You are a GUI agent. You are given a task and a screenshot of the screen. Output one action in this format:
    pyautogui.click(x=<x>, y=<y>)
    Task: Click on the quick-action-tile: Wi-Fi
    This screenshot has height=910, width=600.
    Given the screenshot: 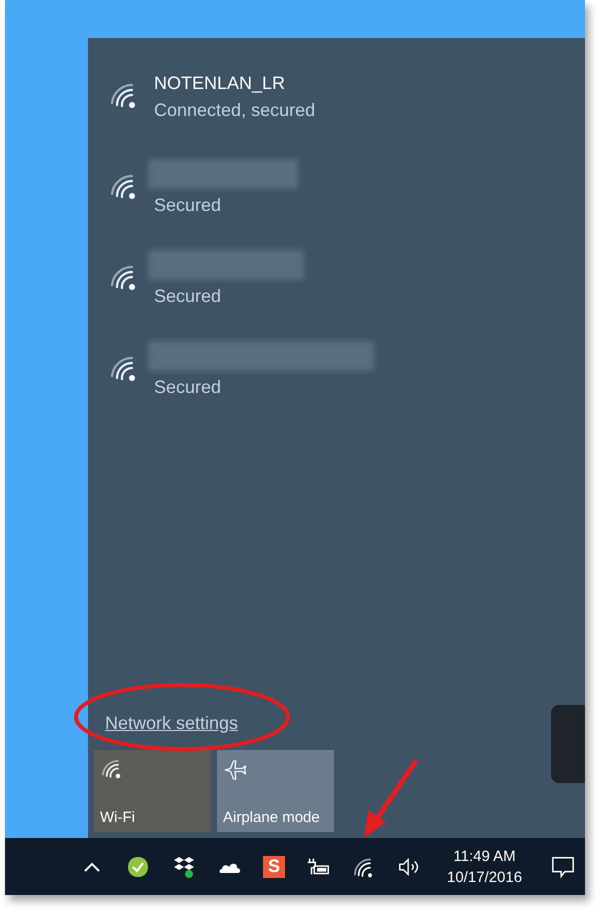 What is the action you would take?
    pyautogui.click(x=152, y=791)
    